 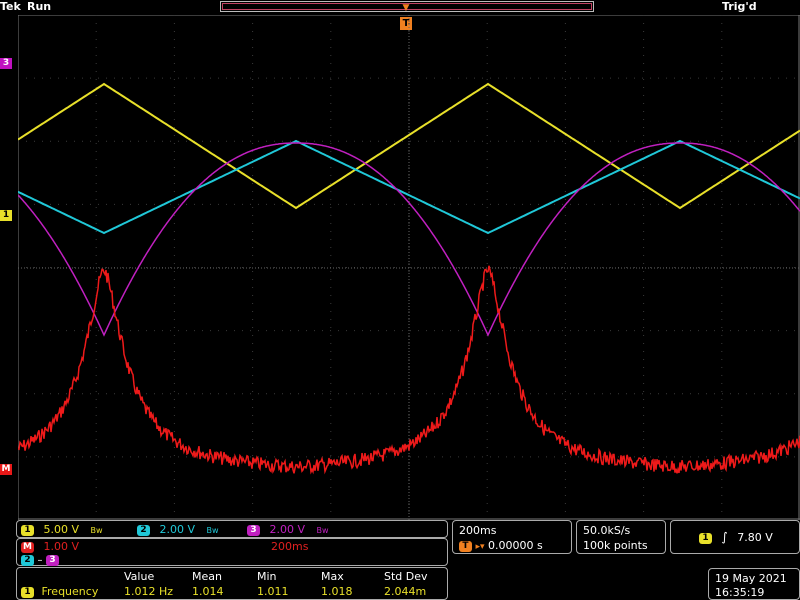 What do you see at coordinates (740, 592) in the screenshot?
I see `time-label: 16:35:19` at bounding box center [740, 592].